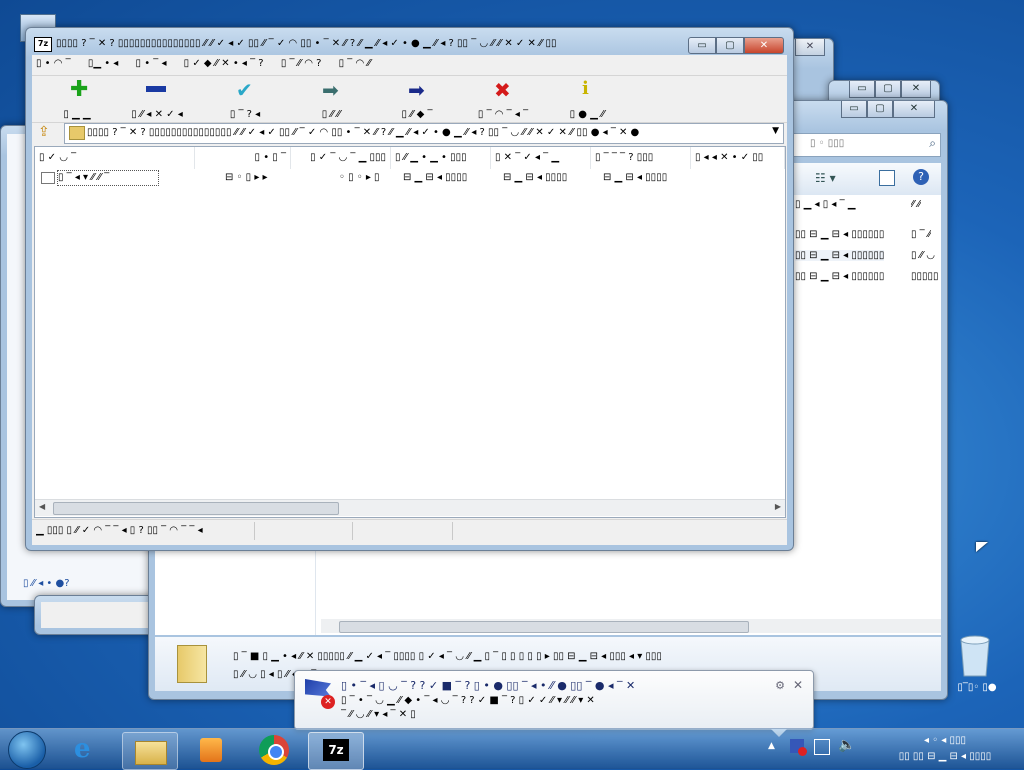 This screenshot has width=1024, height=770. I want to click on taskbar-file-explorer, so click(150, 751).